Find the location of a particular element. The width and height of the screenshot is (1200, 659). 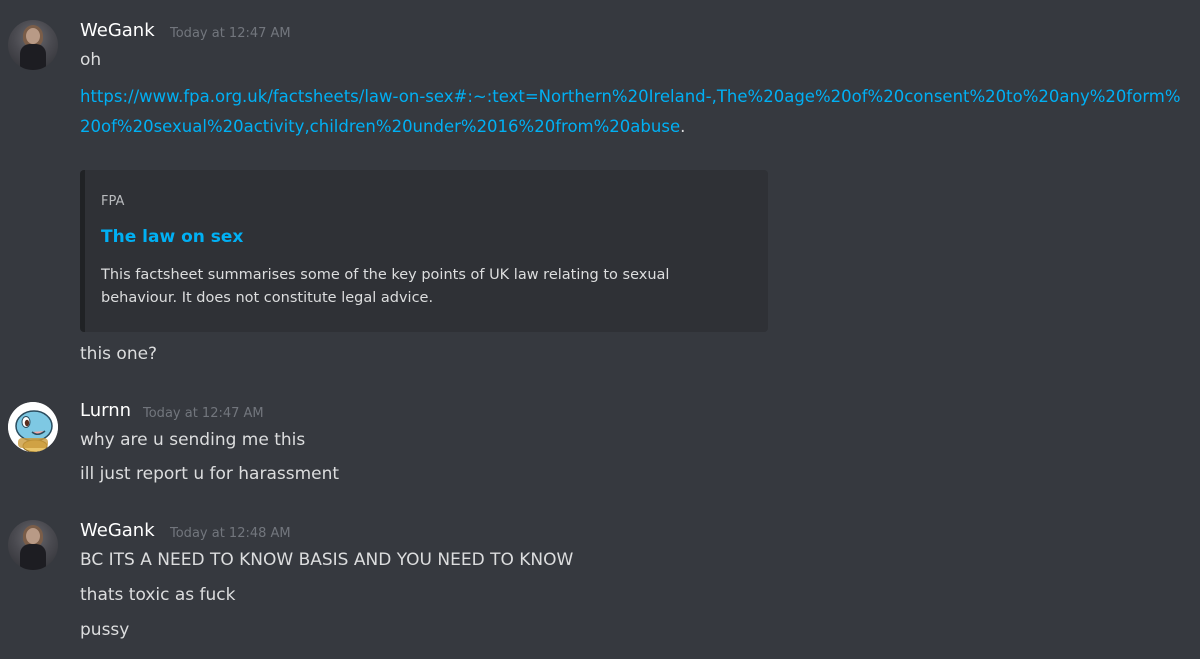

message-text: thats toxic as fuck is located at coordinates (158, 595).